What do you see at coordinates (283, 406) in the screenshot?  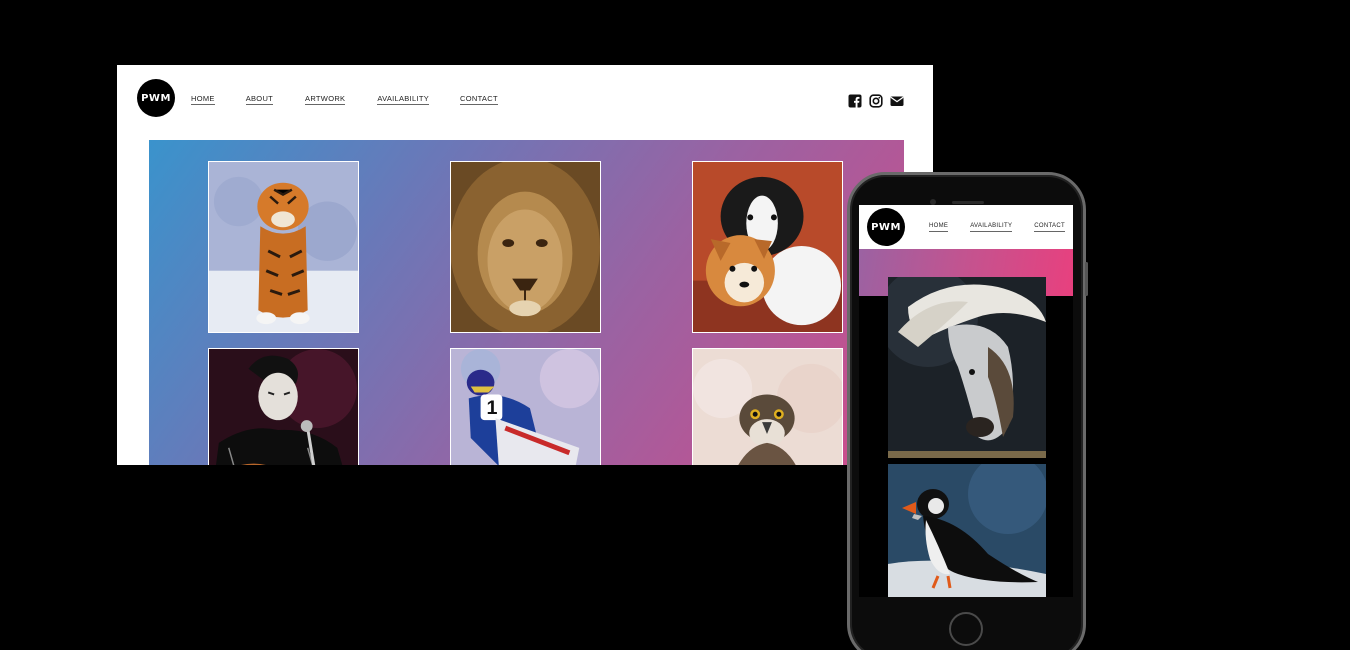 I see `artwork-elvis` at bounding box center [283, 406].